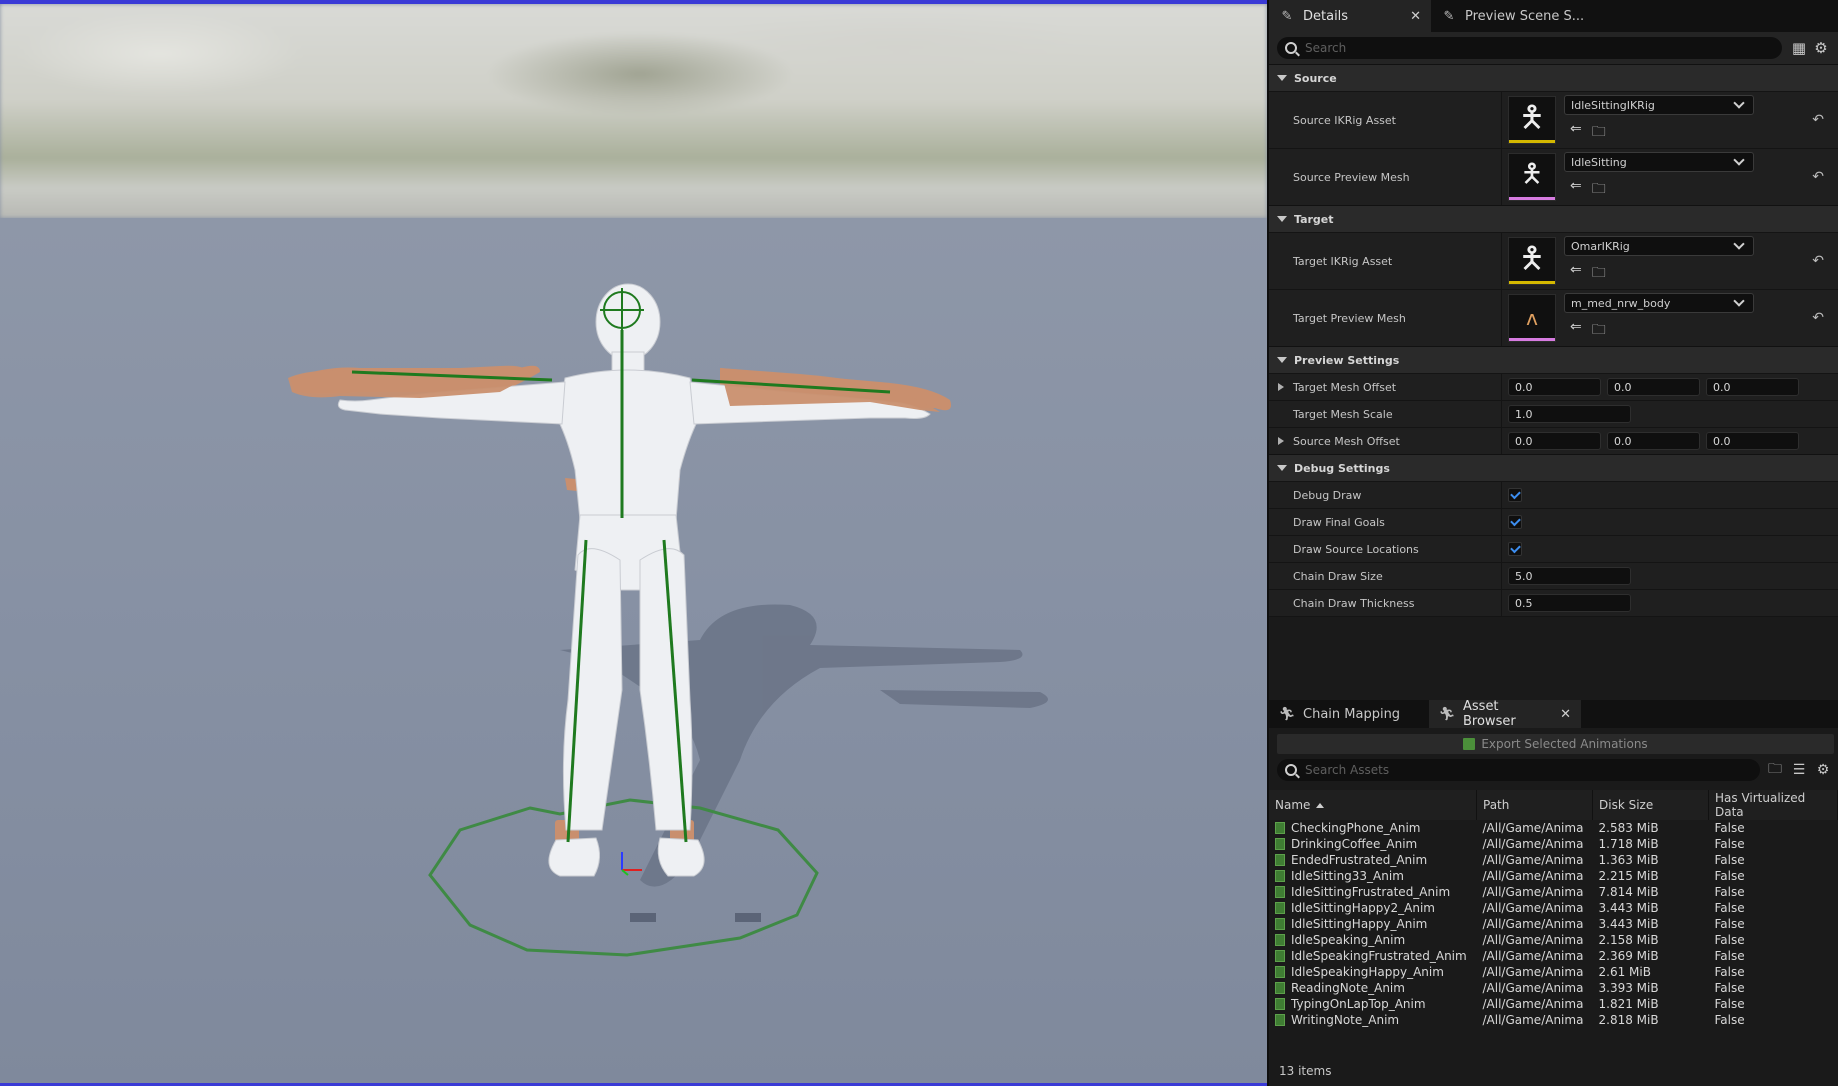 The height and width of the screenshot is (1086, 1838). I want to click on chain-draw-thickness-field: 0.5, so click(1569, 603).